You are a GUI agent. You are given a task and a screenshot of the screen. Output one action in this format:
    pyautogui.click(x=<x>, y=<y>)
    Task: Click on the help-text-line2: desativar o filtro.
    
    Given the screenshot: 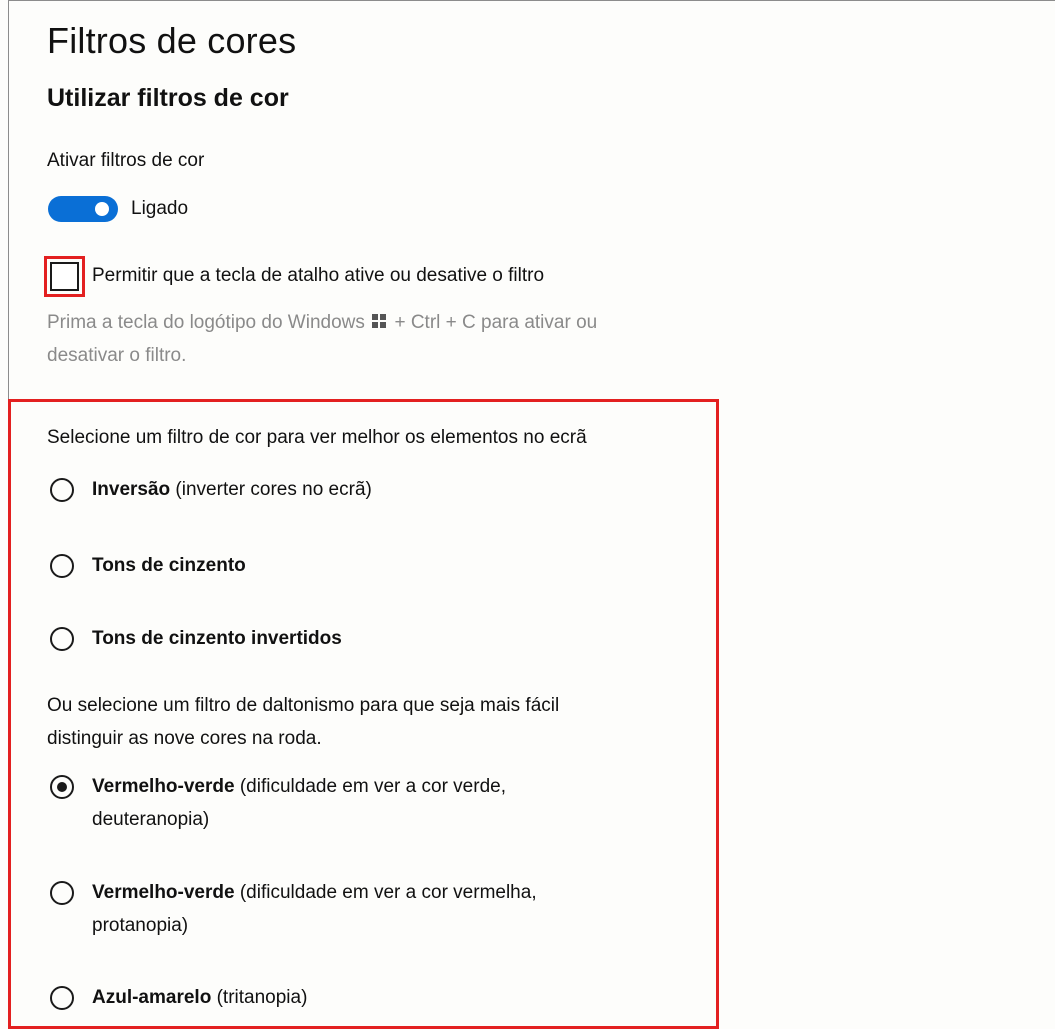 What is the action you would take?
    pyautogui.click(x=117, y=355)
    